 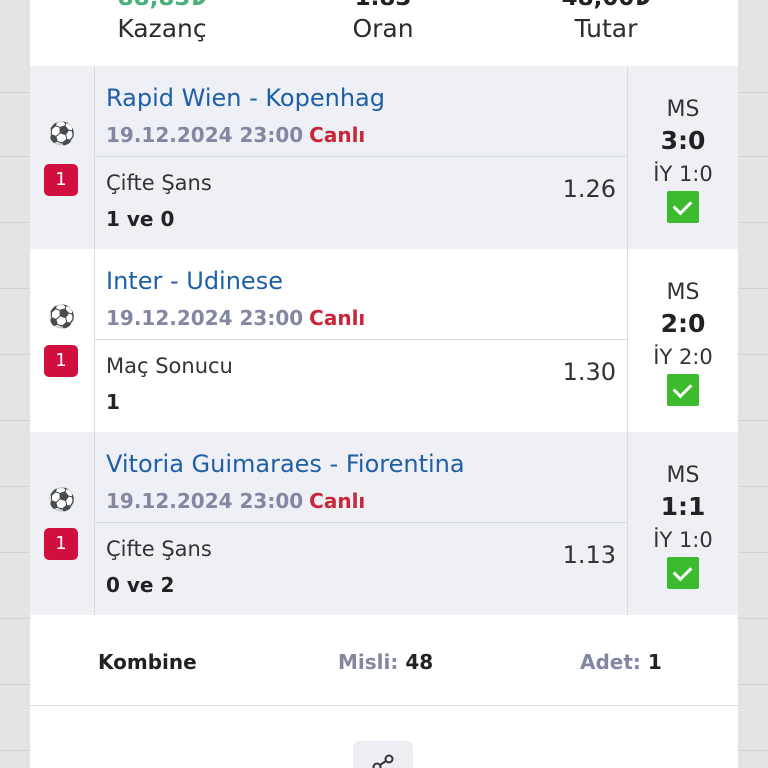 I want to click on misli-value: 48, so click(x=419, y=662).